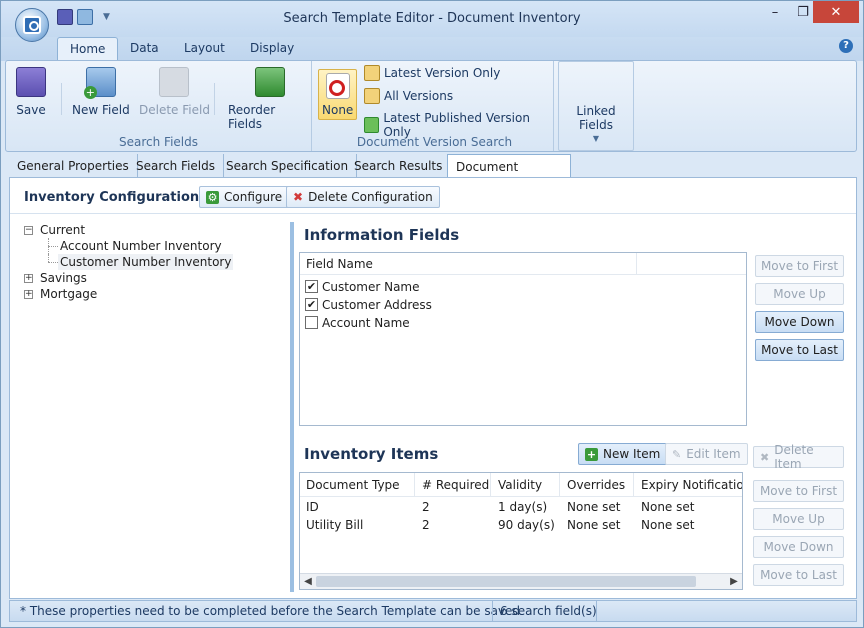 The width and height of the screenshot is (864, 628). I want to click on checkbox, so click(311, 322).